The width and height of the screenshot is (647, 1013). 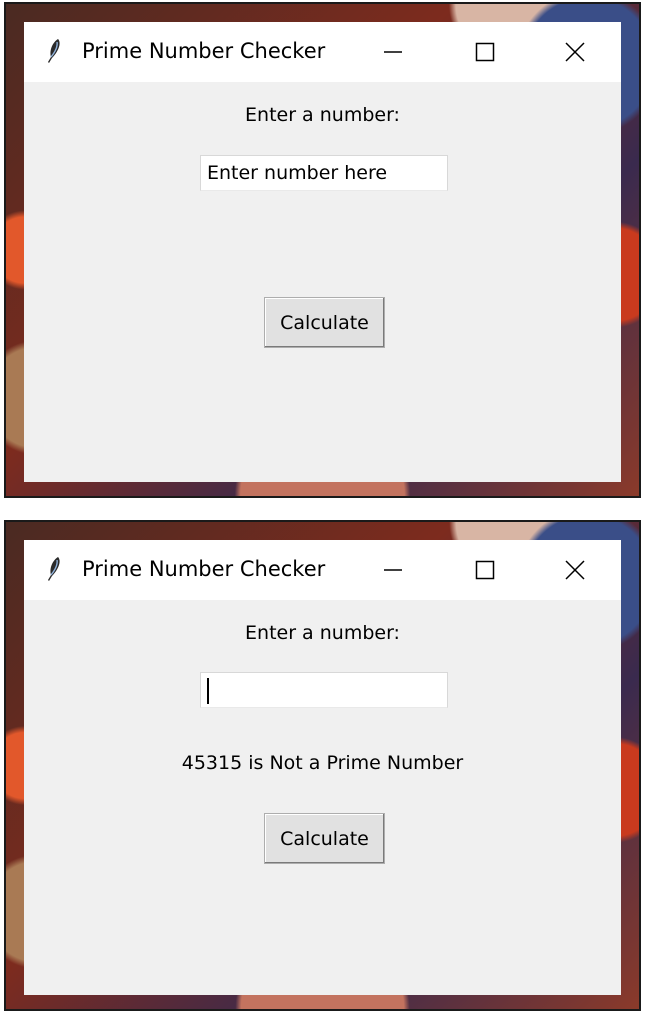 What do you see at coordinates (297, 173) in the screenshot?
I see `number-input-value: Enter number here` at bounding box center [297, 173].